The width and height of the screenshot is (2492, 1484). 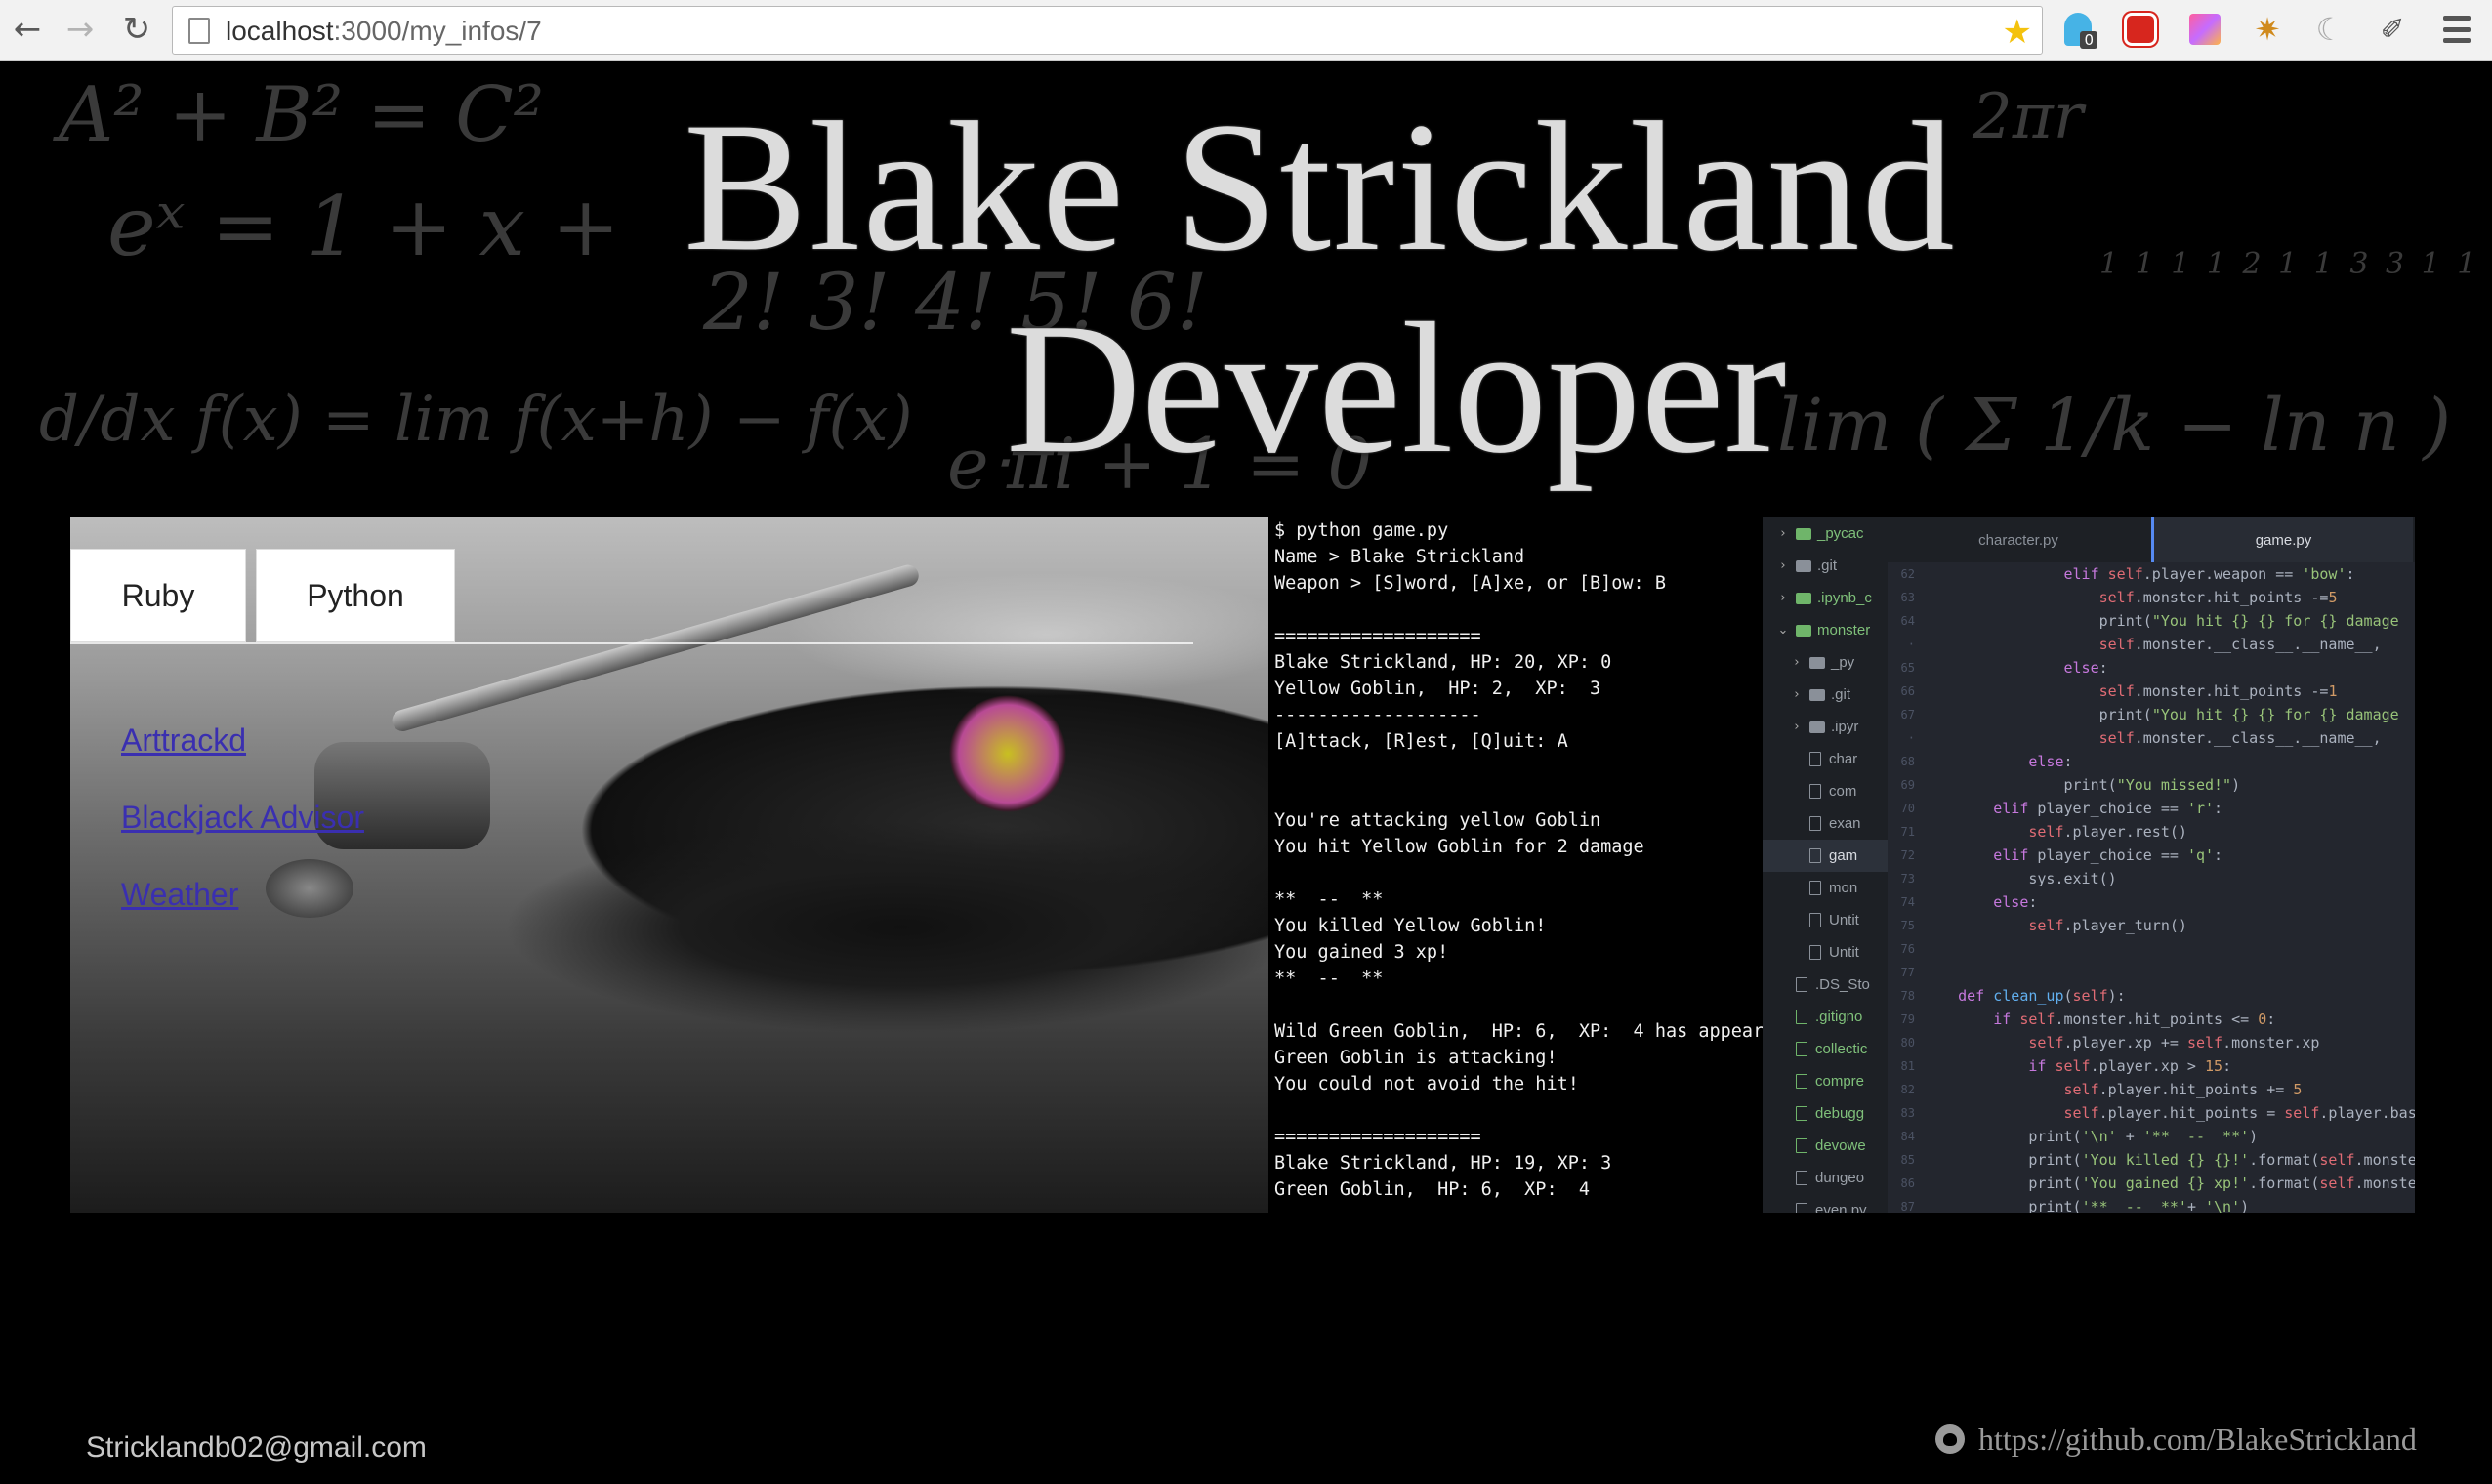 I want to click on reload-icon: ↻, so click(x=136, y=30).